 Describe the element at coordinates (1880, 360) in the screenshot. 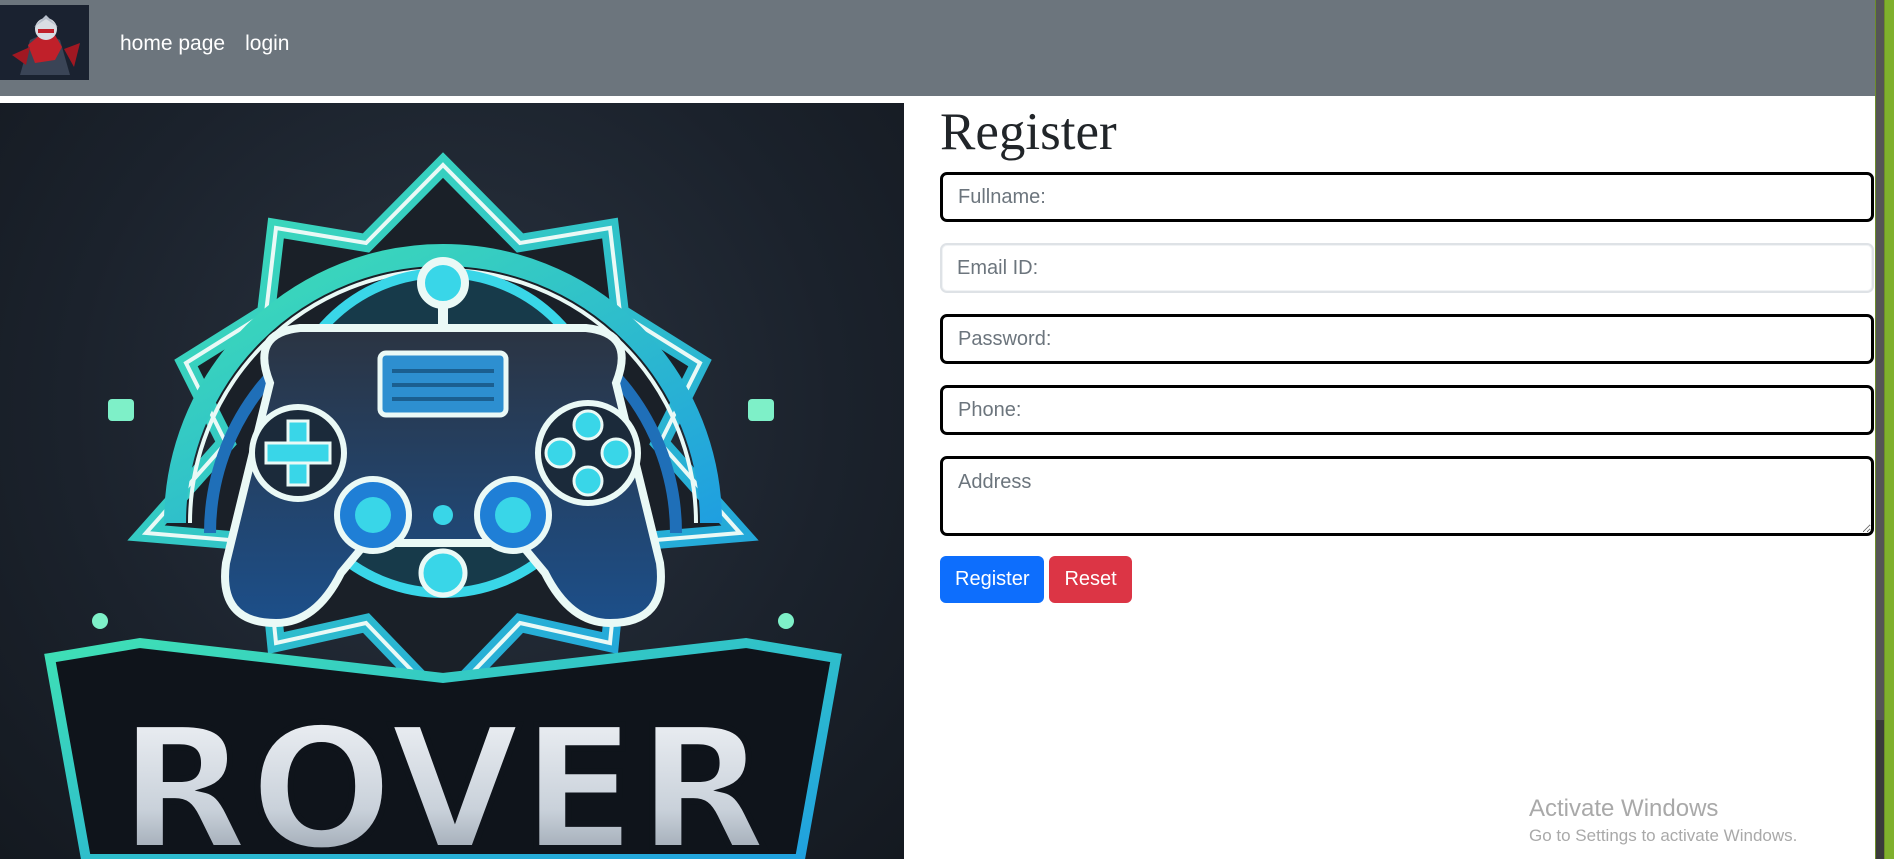

I see `scrollbar-thumb` at that location.